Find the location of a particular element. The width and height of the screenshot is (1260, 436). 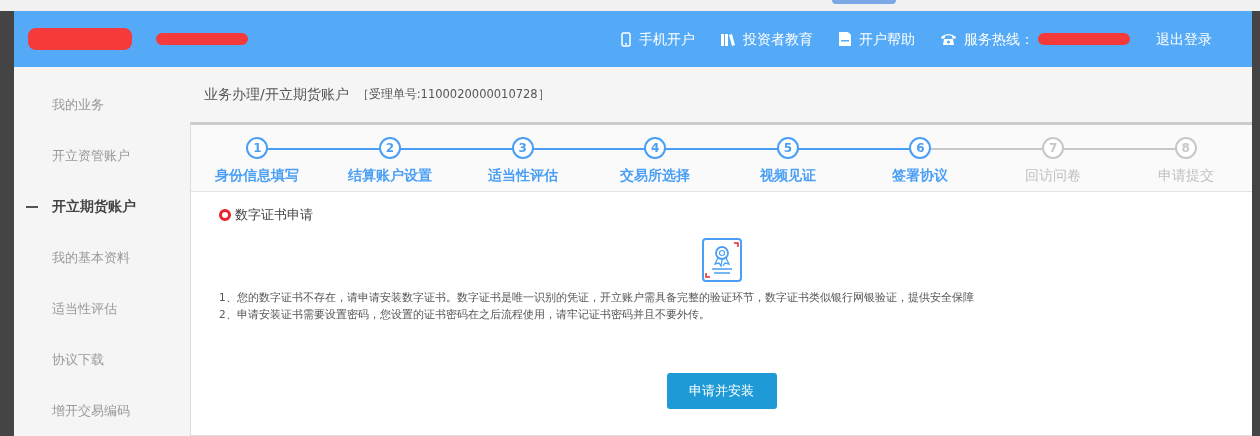

radio-marker-icon is located at coordinates (225, 215).